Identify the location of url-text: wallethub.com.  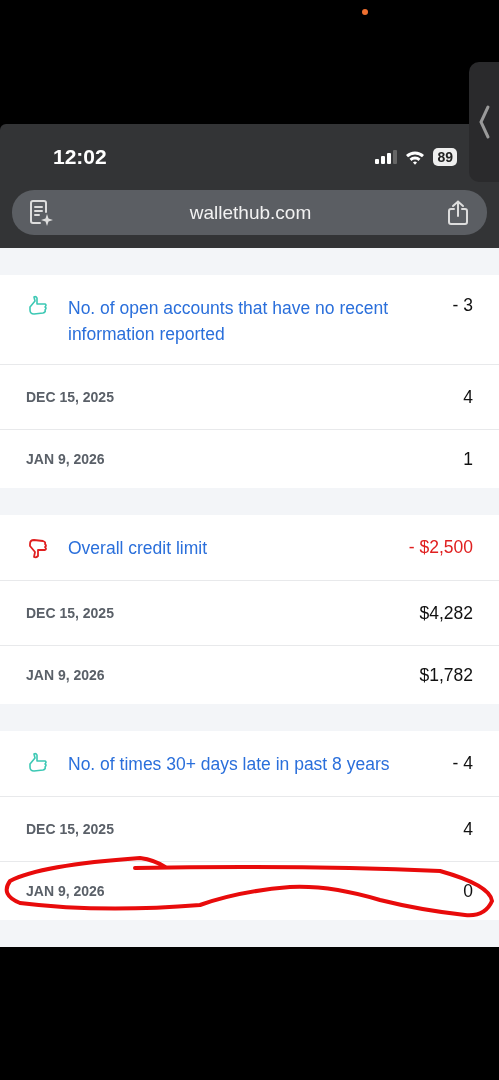
(250, 212).